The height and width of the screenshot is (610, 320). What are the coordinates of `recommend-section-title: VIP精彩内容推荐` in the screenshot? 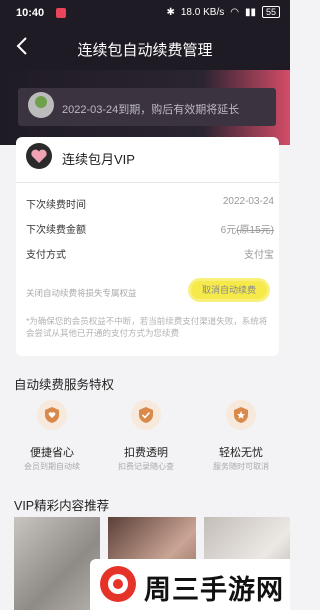 It's located at (62, 506).